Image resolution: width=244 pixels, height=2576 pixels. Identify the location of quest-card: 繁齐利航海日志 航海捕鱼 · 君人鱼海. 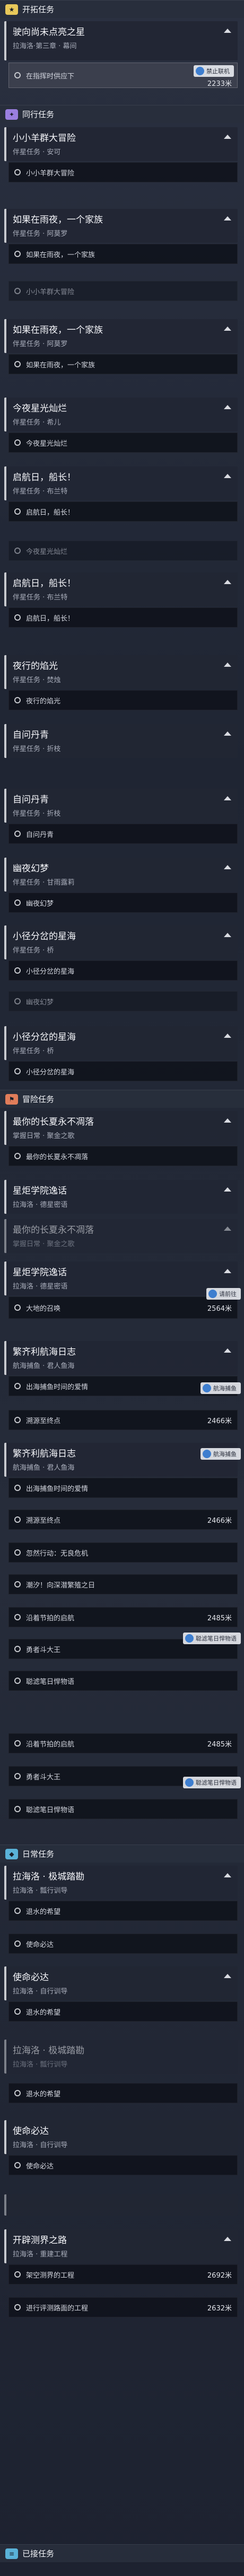
(121, 1358).